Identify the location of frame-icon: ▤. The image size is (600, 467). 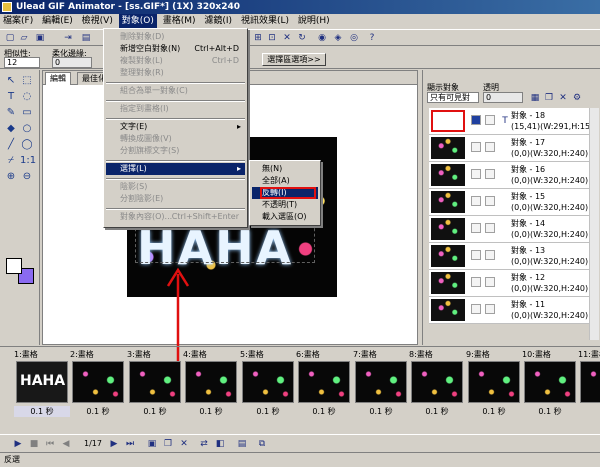
(86, 38).